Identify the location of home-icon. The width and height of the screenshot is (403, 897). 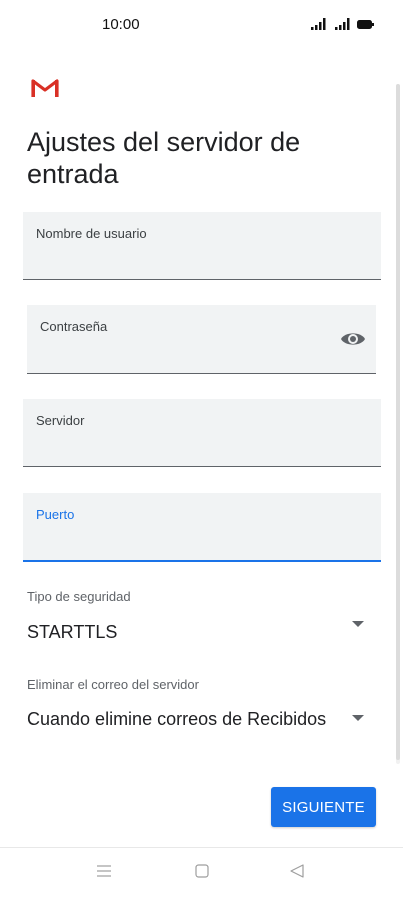
(202, 871).